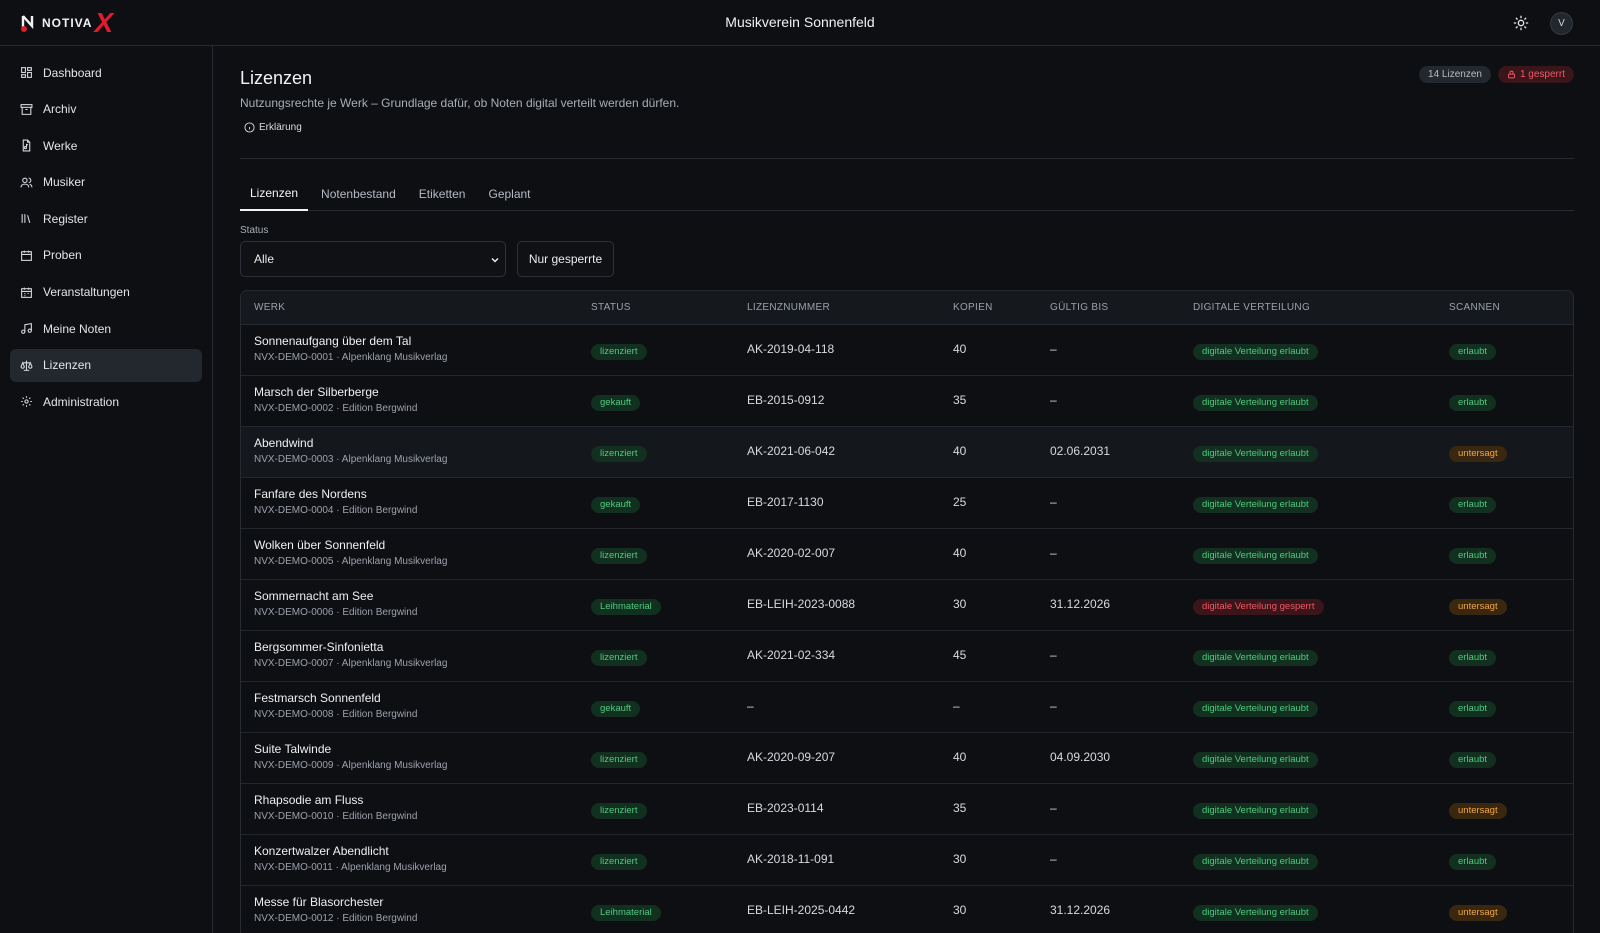 This screenshot has width=1600, height=933. Describe the element at coordinates (350, 749) in the screenshot. I see `werk-title: Suite Talwinde` at that location.